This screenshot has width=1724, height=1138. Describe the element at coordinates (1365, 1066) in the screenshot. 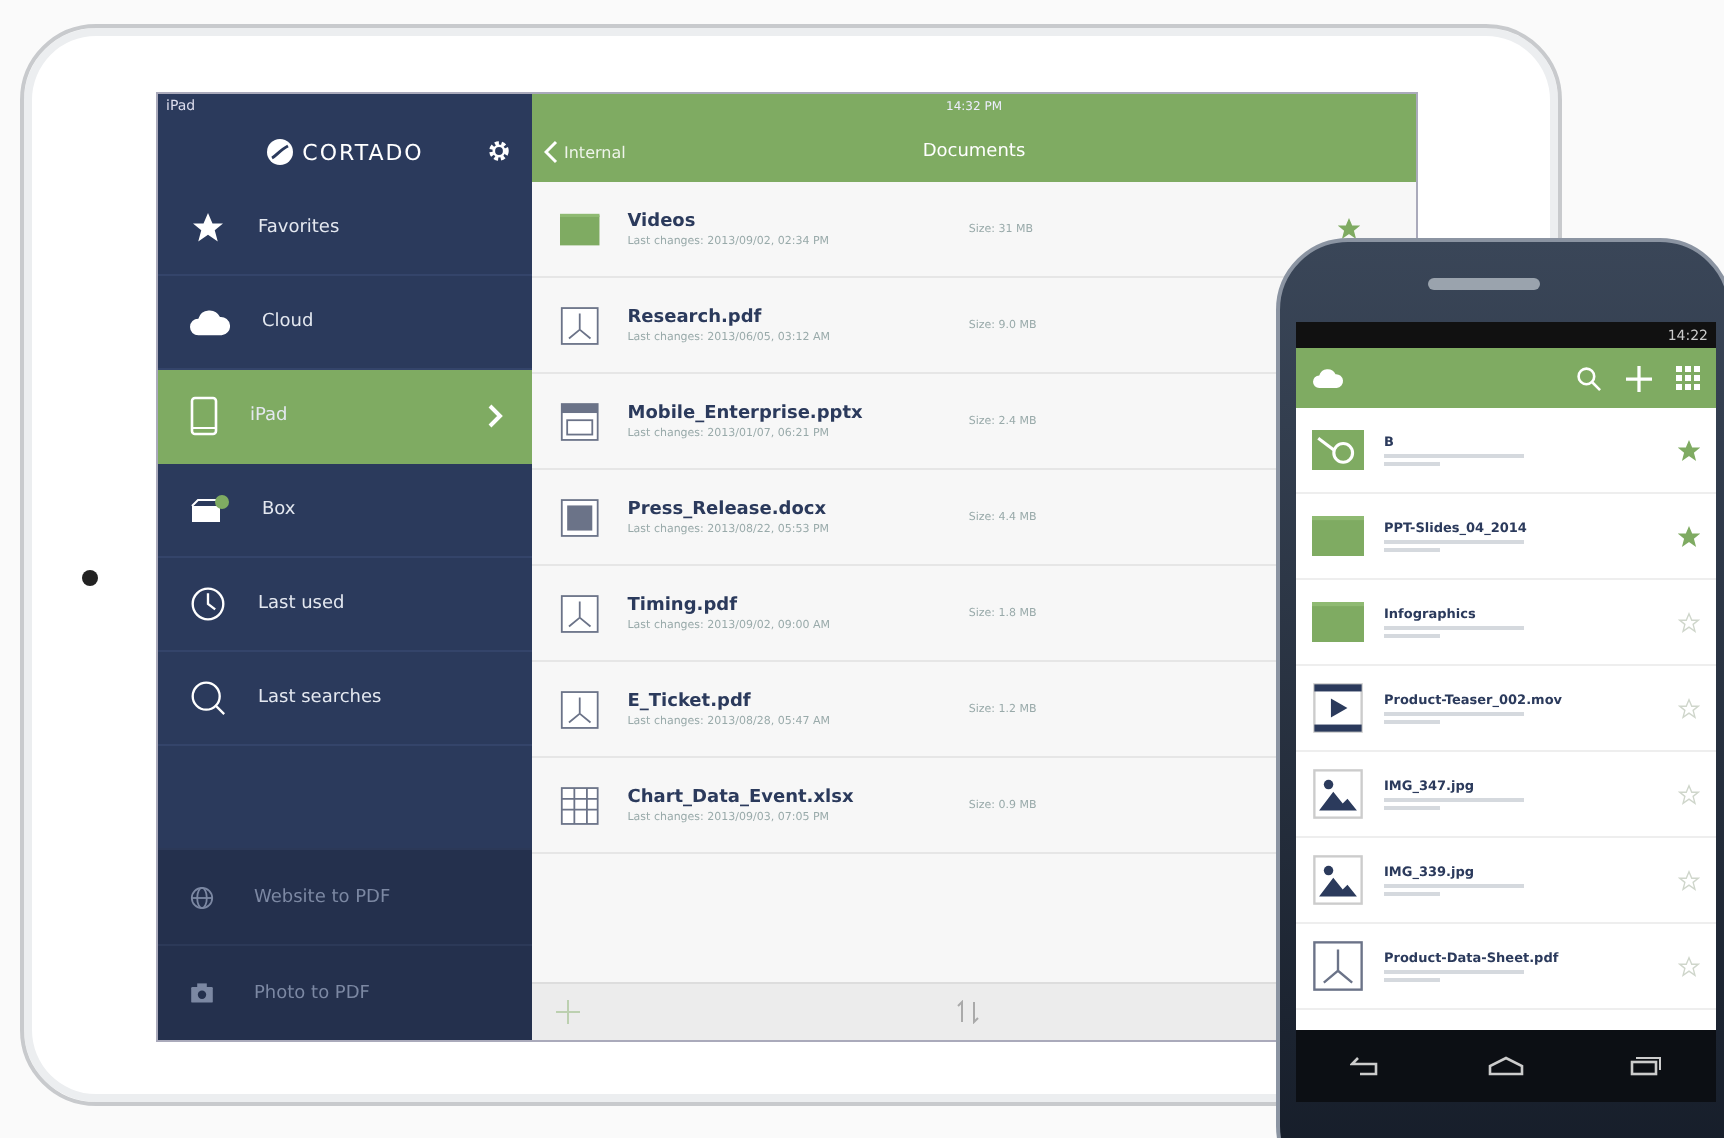

I see `back-icon` at that location.